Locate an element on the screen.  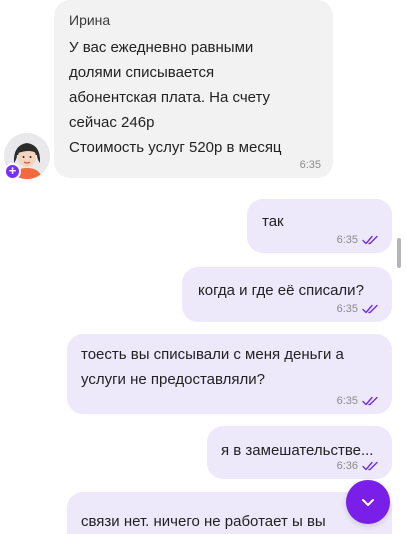
scroll-to-bottom-button is located at coordinates (368, 502).